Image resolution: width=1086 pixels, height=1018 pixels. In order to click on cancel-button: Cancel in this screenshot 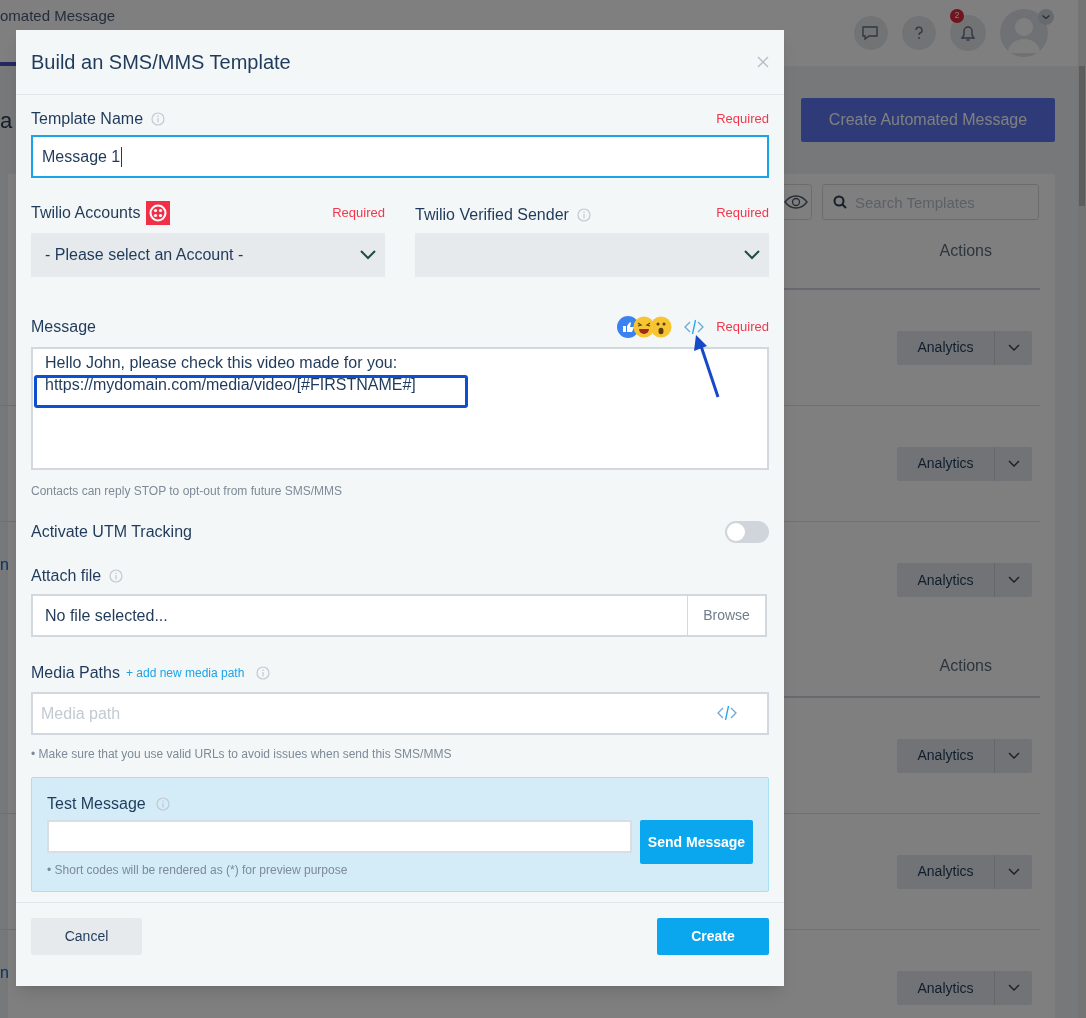, I will do `click(86, 936)`.